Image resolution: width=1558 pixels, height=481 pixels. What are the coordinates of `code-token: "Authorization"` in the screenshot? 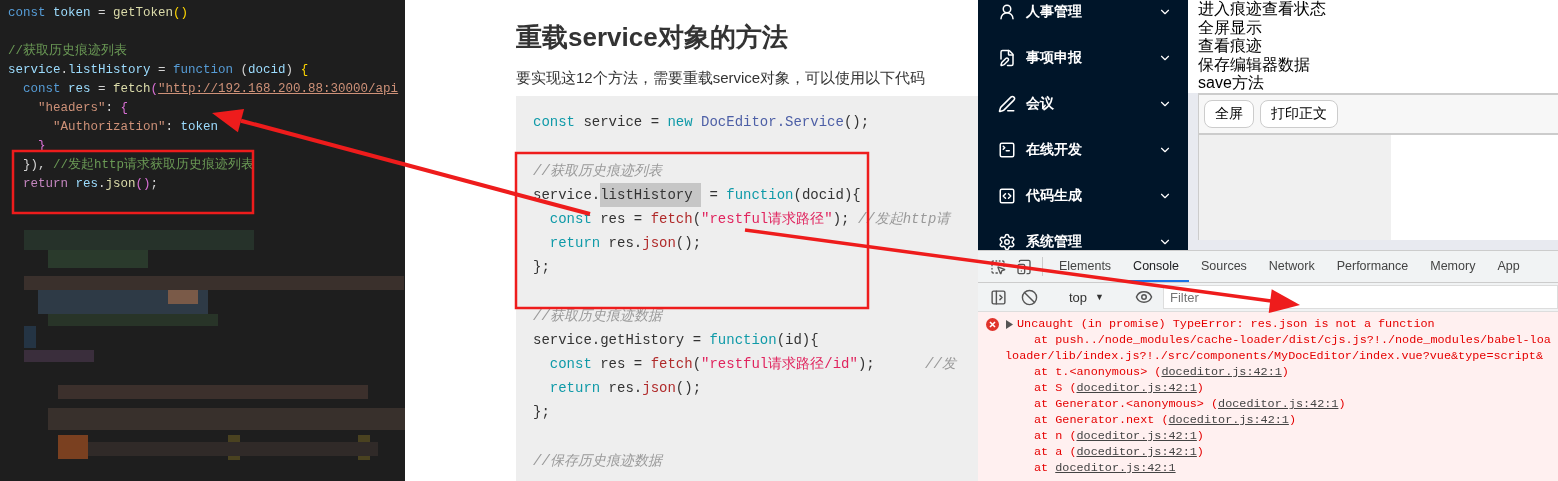 It's located at (109, 127).